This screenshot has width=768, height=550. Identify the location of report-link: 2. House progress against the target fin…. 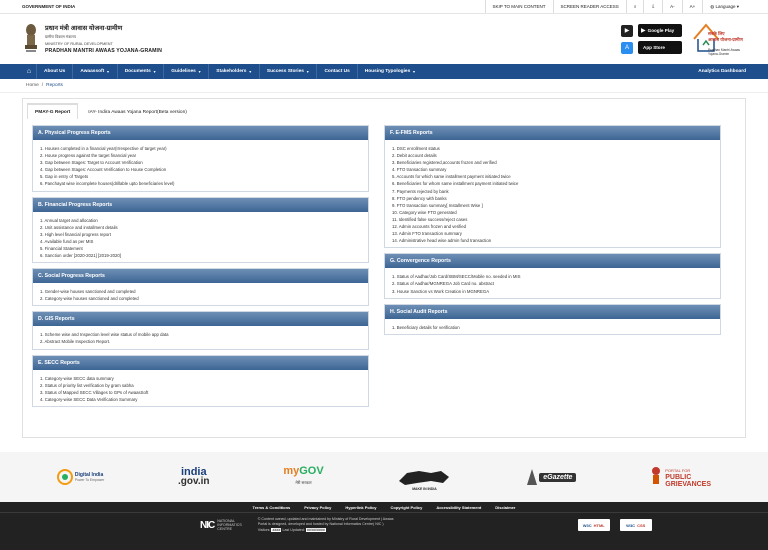
(200, 155).